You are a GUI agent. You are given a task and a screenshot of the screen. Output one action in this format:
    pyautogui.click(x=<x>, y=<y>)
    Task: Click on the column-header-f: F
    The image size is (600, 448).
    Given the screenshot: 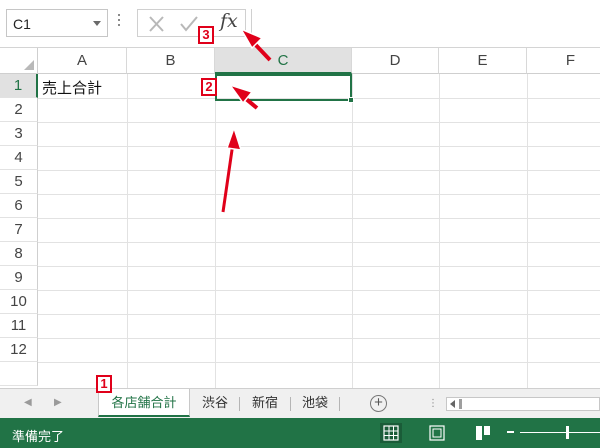 What is the action you would take?
    pyautogui.click(x=563, y=61)
    